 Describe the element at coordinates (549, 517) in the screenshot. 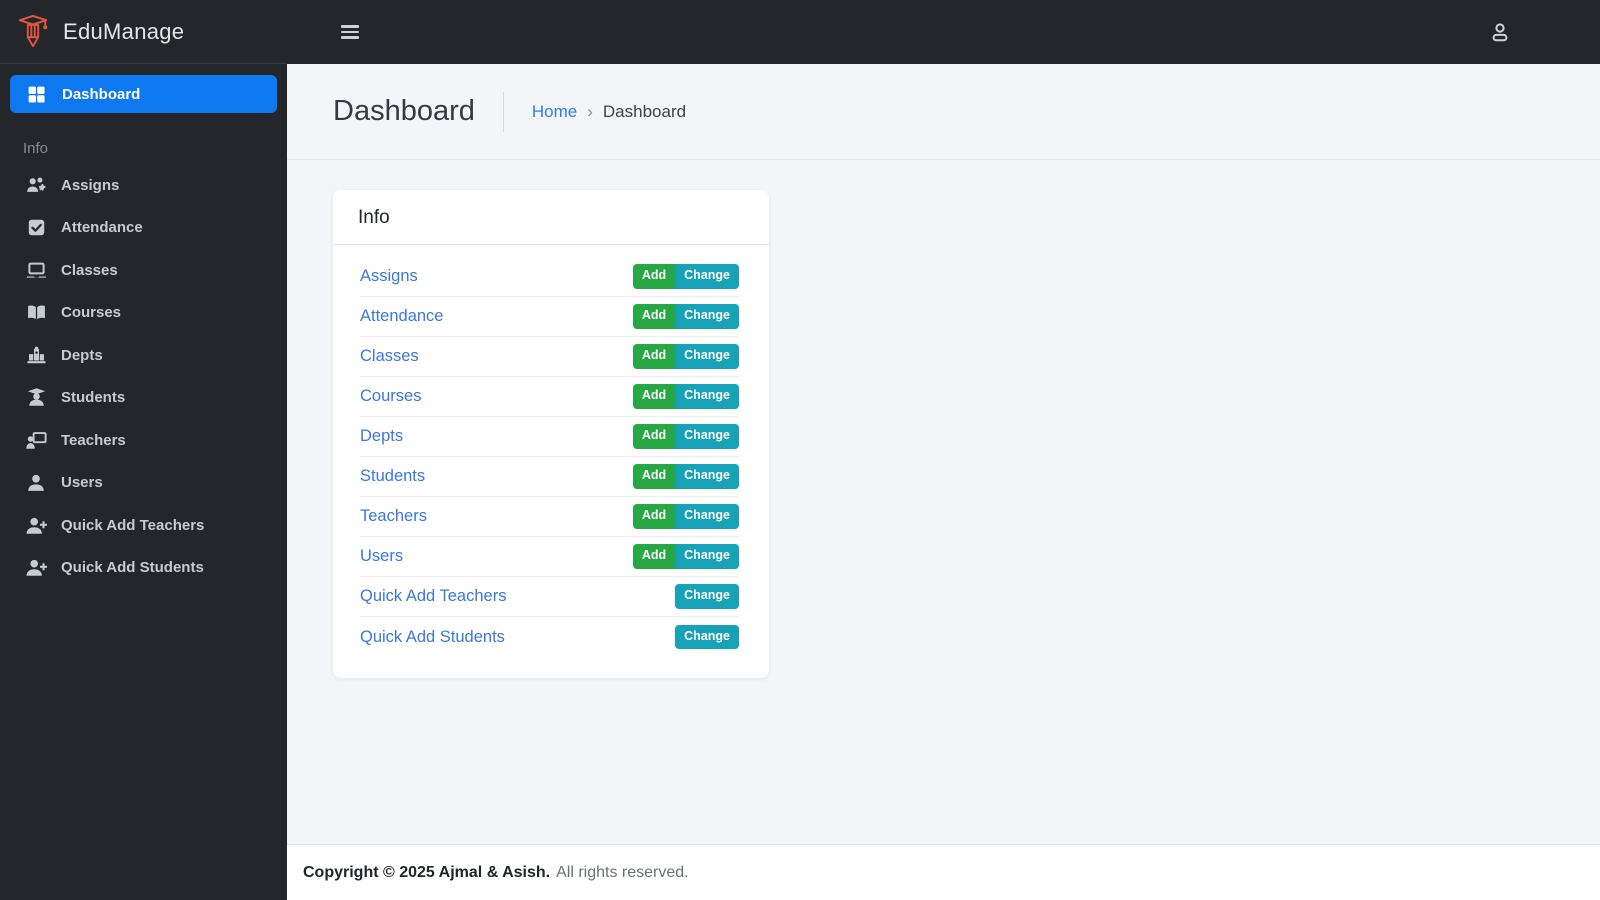

I see `row-teachers: Teachers Add Change` at that location.